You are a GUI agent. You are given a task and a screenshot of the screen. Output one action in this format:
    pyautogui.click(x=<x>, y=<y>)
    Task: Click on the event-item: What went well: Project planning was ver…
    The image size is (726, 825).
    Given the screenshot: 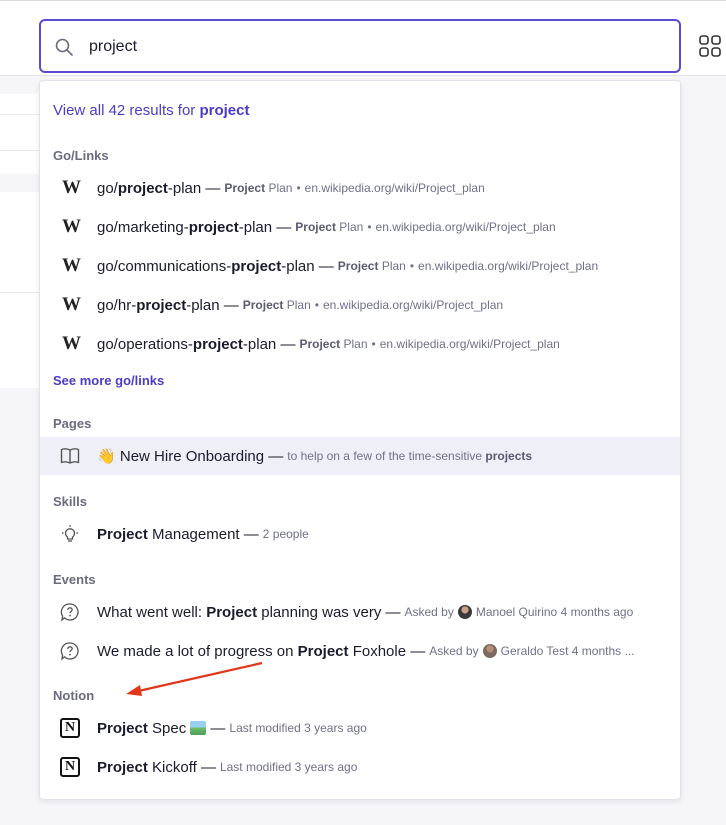 What is the action you would take?
    pyautogui.click(x=360, y=612)
    